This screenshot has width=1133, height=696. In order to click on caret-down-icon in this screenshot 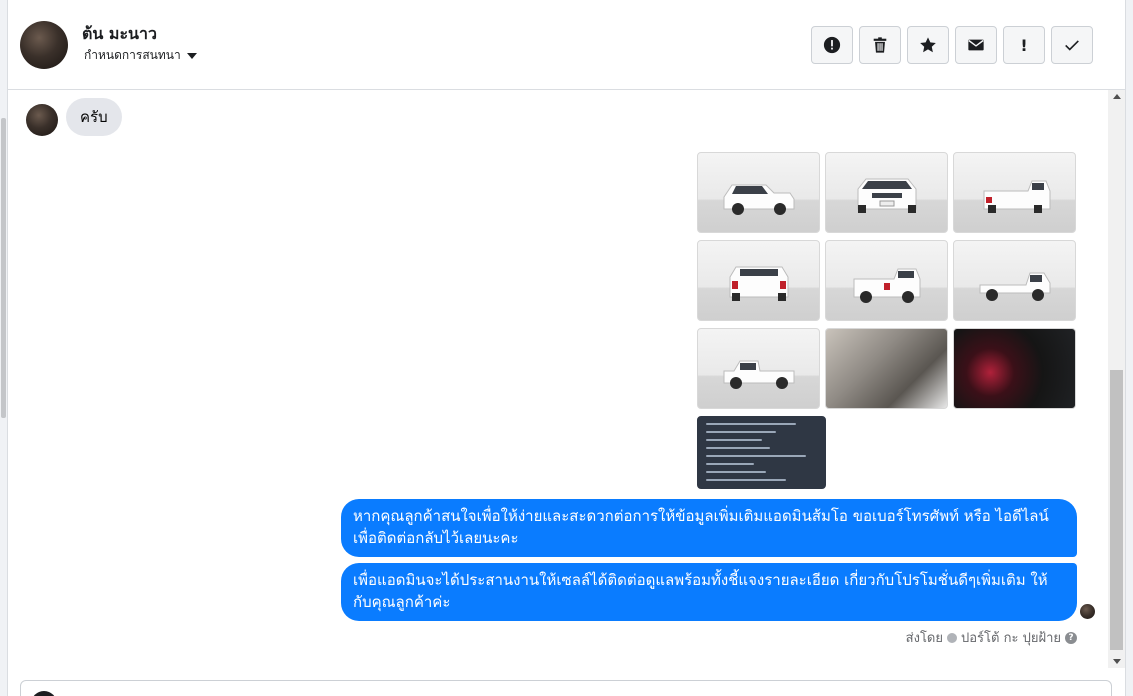, I will do `click(191, 55)`.